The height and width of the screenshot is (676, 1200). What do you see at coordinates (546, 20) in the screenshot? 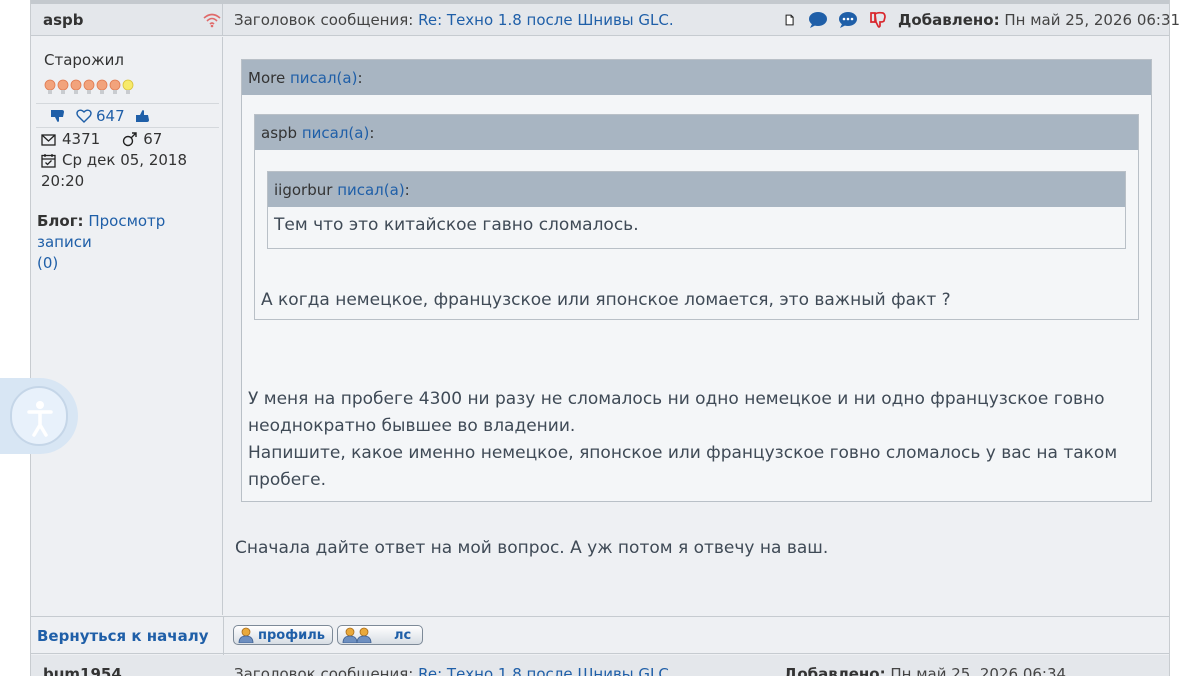
I see `subject-link: Re: Техно 1.8 после Шнивы GLC.` at bounding box center [546, 20].